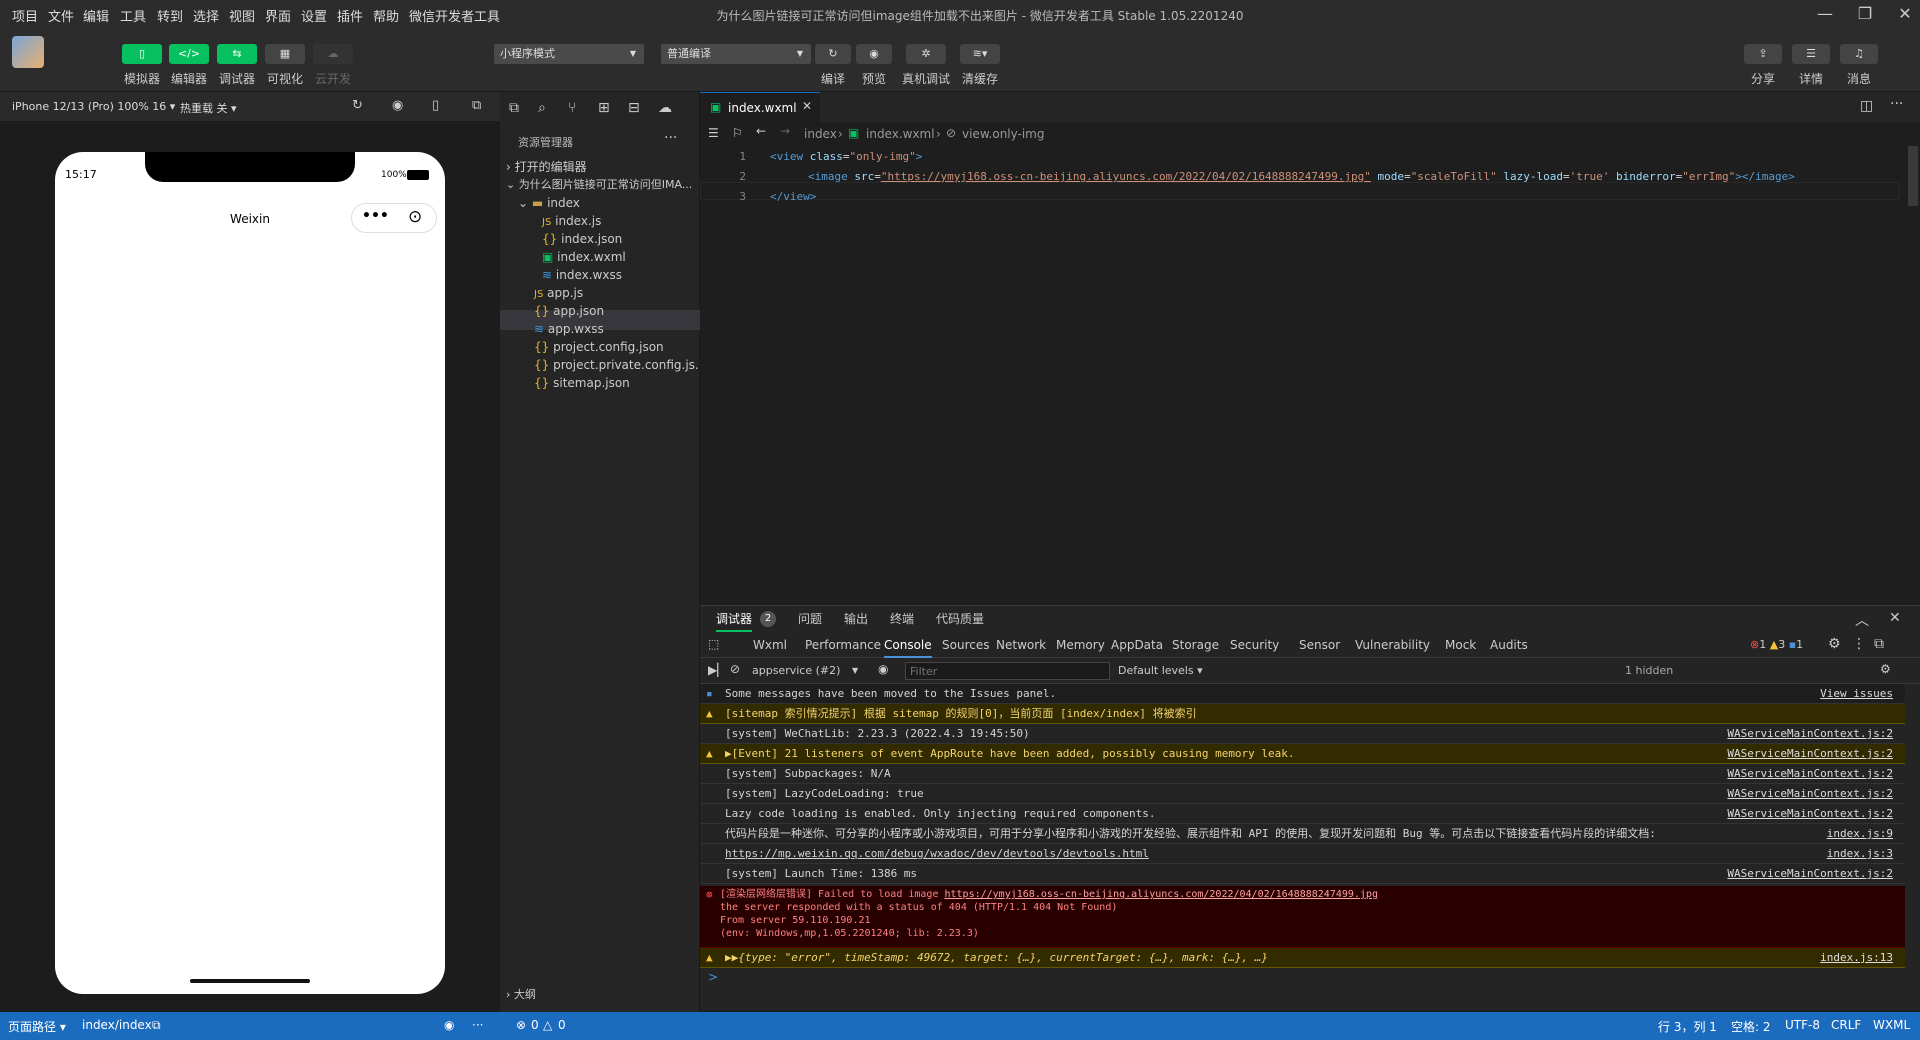 This screenshot has width=1920, height=1040. Describe the element at coordinates (760, 107) in the screenshot. I see `tab-index-wxml: ▣ index.wxml ✕` at that location.